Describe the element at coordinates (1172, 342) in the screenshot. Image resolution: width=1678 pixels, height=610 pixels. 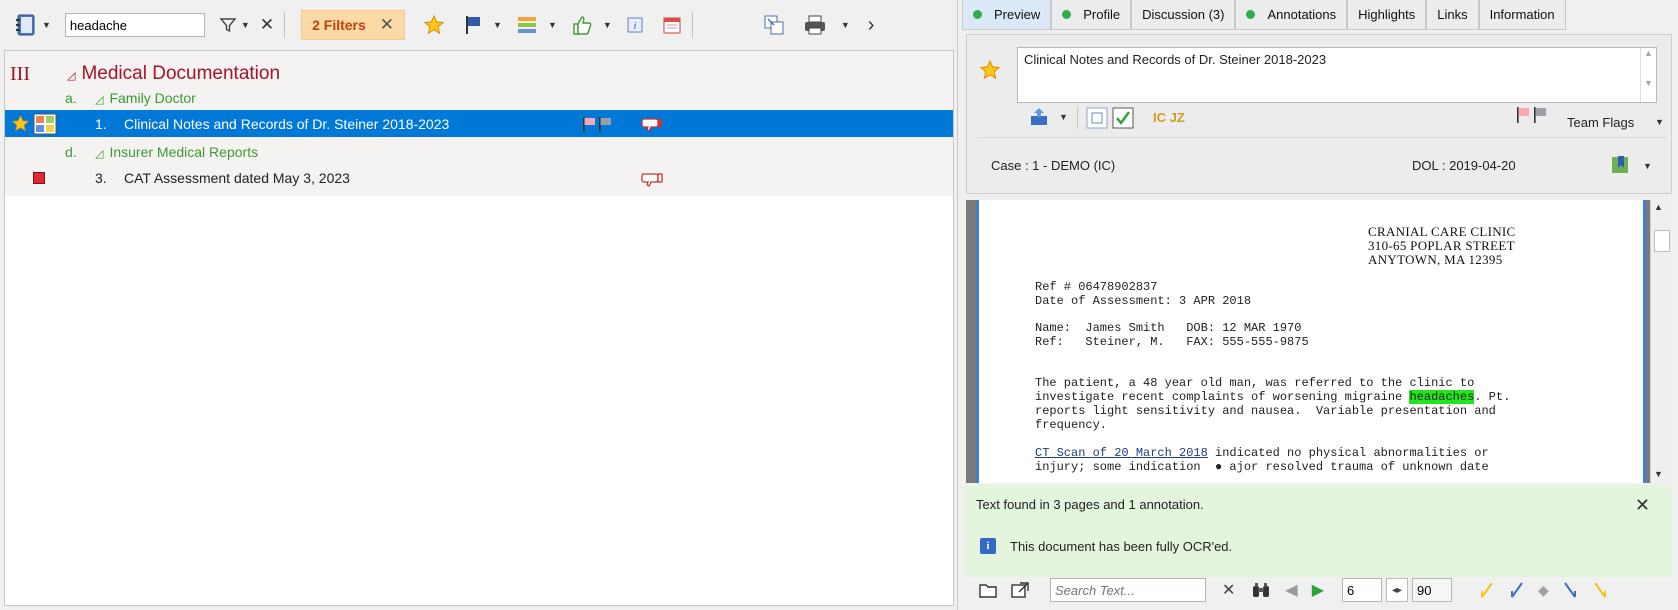
I see `referral-line: Ref: Steiner, M. FAX: 555-555-9875` at that location.